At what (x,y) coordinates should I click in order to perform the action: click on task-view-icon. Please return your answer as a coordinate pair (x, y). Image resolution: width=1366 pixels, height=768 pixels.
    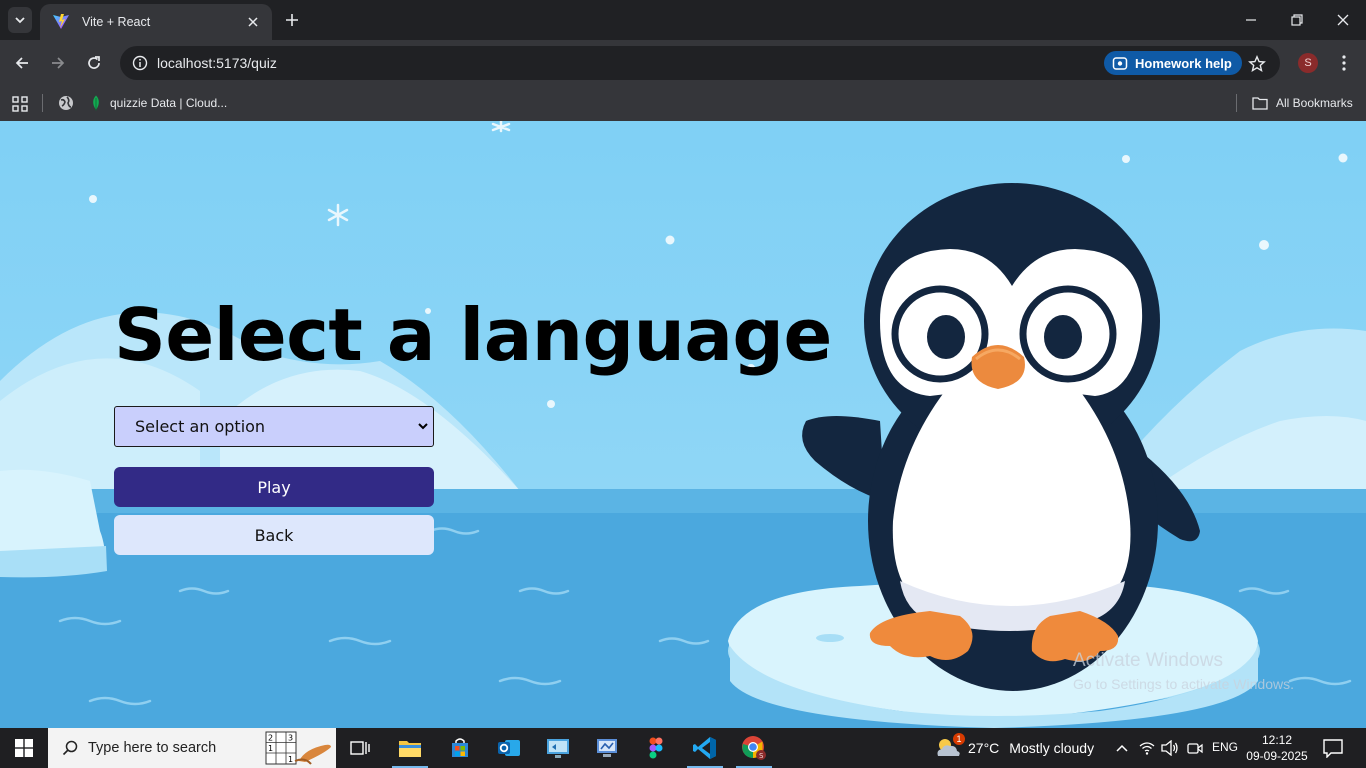
    Looking at the image, I should click on (360, 748).